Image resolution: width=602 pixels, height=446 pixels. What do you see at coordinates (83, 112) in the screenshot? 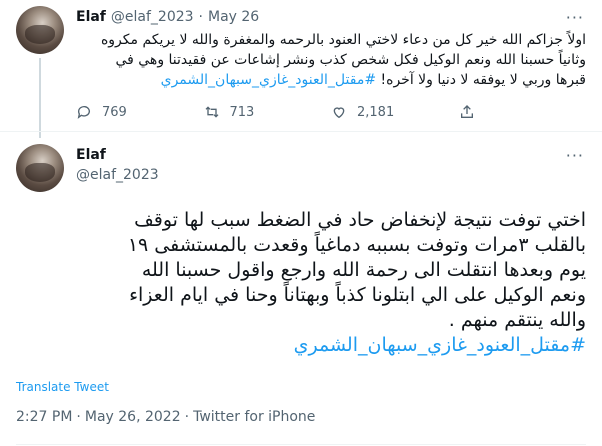
I see `reply-icon` at bounding box center [83, 112].